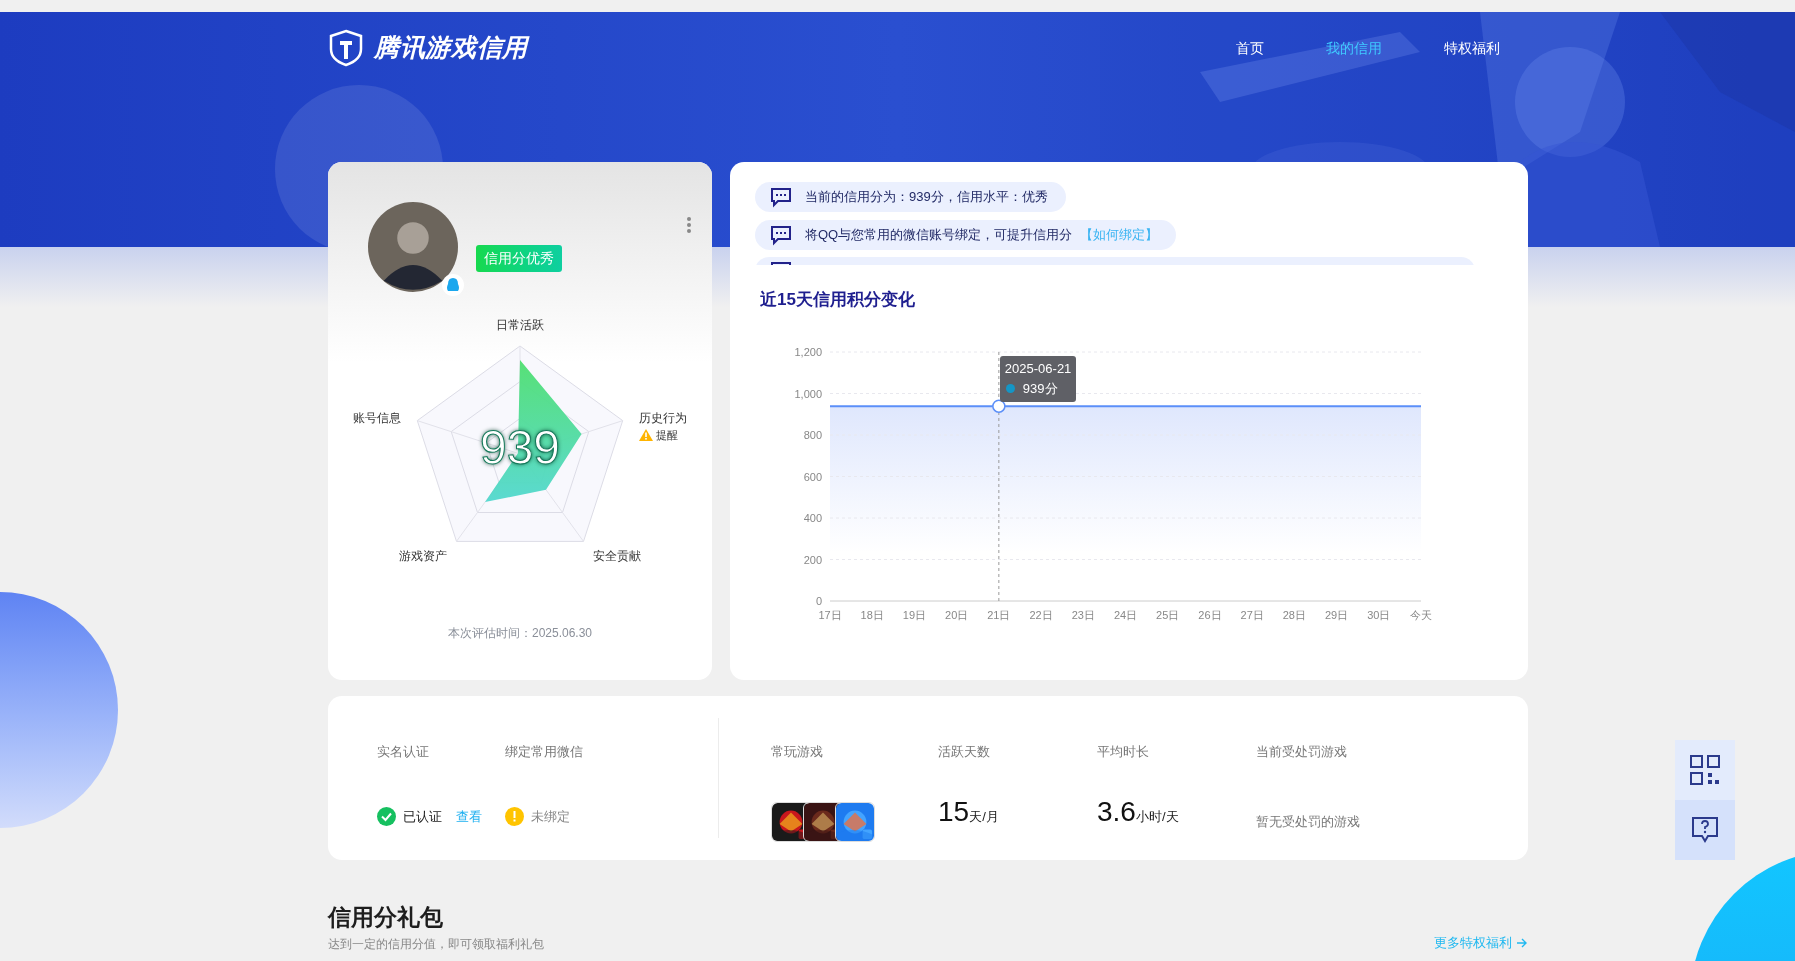  What do you see at coordinates (1168, 614) in the screenshot?
I see `x-tick-label: 25日` at bounding box center [1168, 614].